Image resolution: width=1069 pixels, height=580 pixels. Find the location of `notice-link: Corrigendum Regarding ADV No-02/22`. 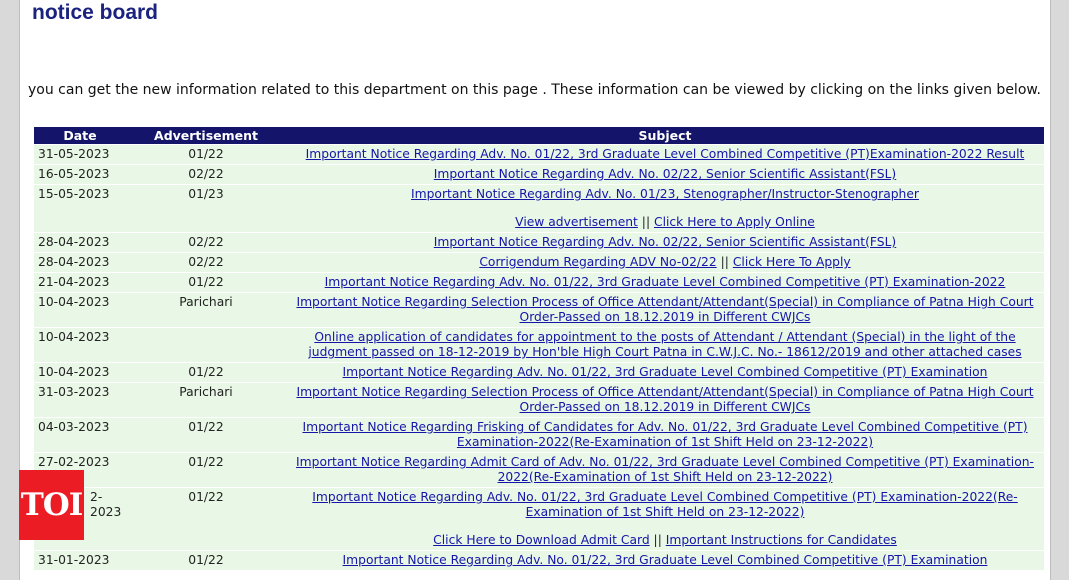

notice-link: Corrigendum Regarding ADV No-02/22 is located at coordinates (597, 262).